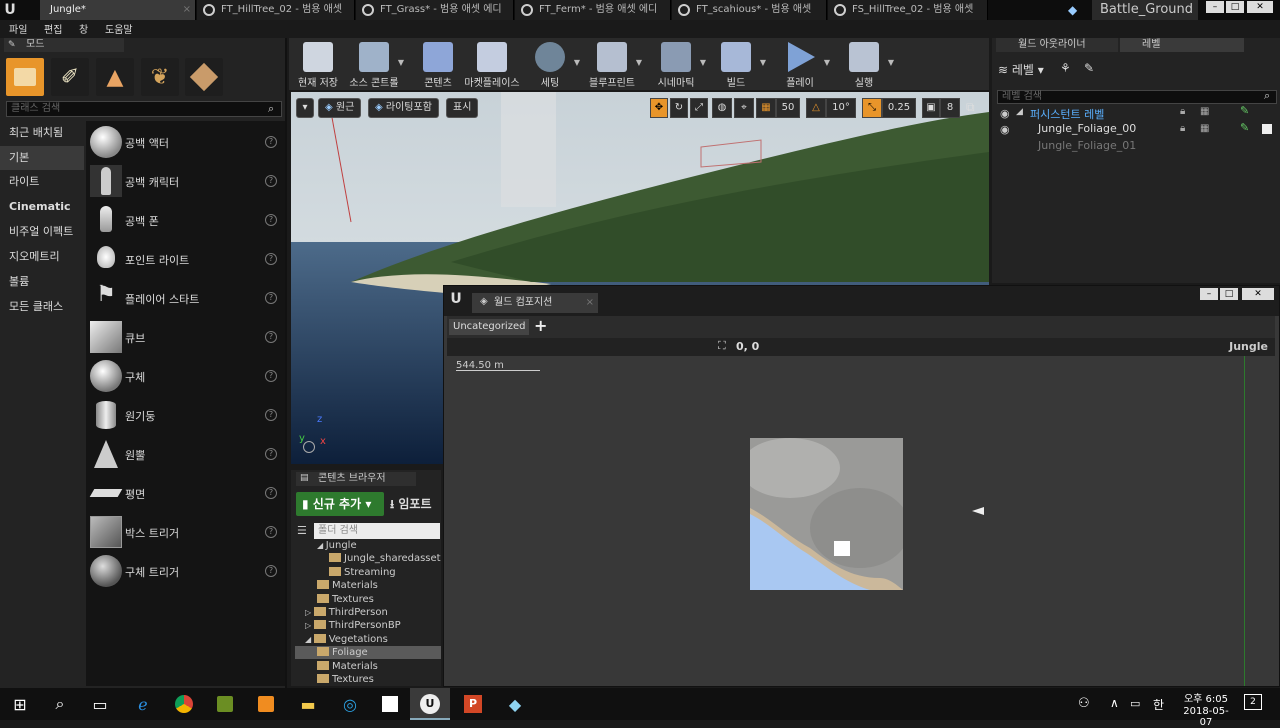 Image resolution: width=1280 pixels, height=728 pixels. Describe the element at coordinates (492, 64) in the screenshot. I see `marketplace-button: 마켓플레이스` at that location.